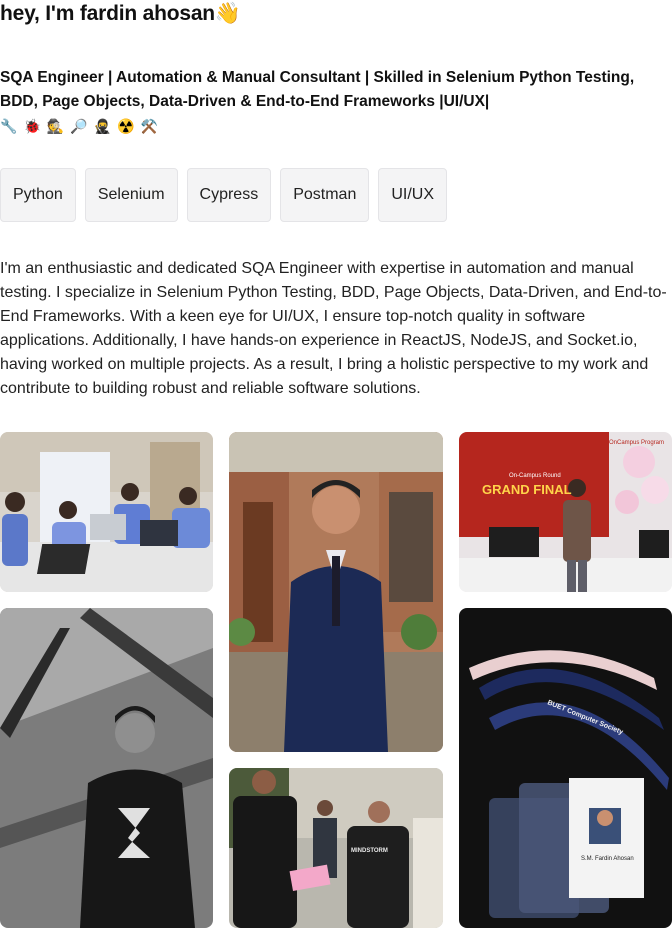 The height and width of the screenshot is (928, 672). I want to click on banner-subtitle: On-Campus Round, so click(535, 476).